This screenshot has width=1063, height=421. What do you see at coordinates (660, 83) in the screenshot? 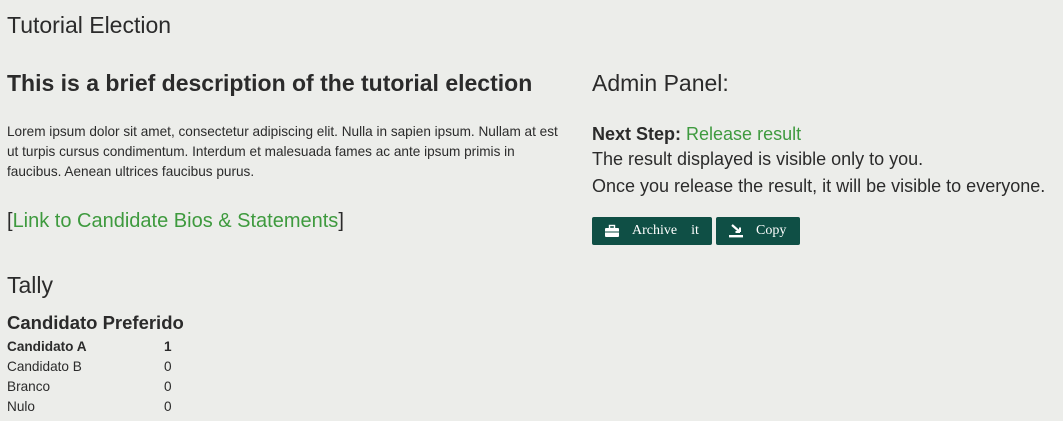
I see `admin-panel-title: Admin Panel:` at bounding box center [660, 83].